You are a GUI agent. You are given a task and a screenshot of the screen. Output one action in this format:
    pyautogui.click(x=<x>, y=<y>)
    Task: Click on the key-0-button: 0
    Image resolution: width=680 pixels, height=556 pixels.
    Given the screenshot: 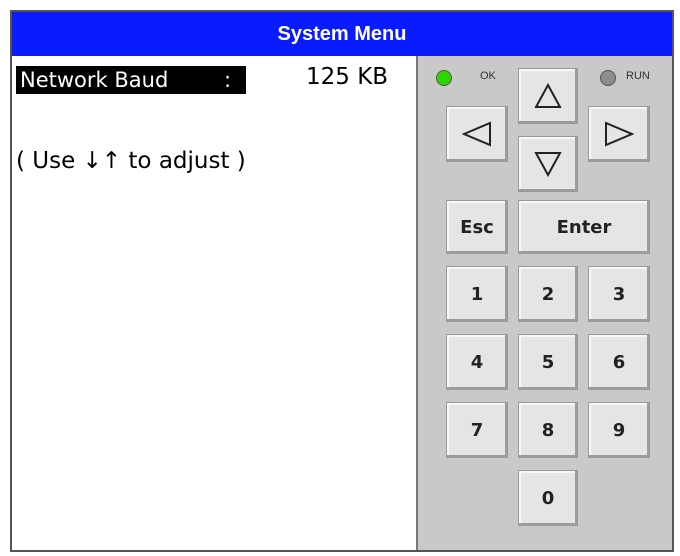 What is the action you would take?
    pyautogui.click(x=548, y=498)
    